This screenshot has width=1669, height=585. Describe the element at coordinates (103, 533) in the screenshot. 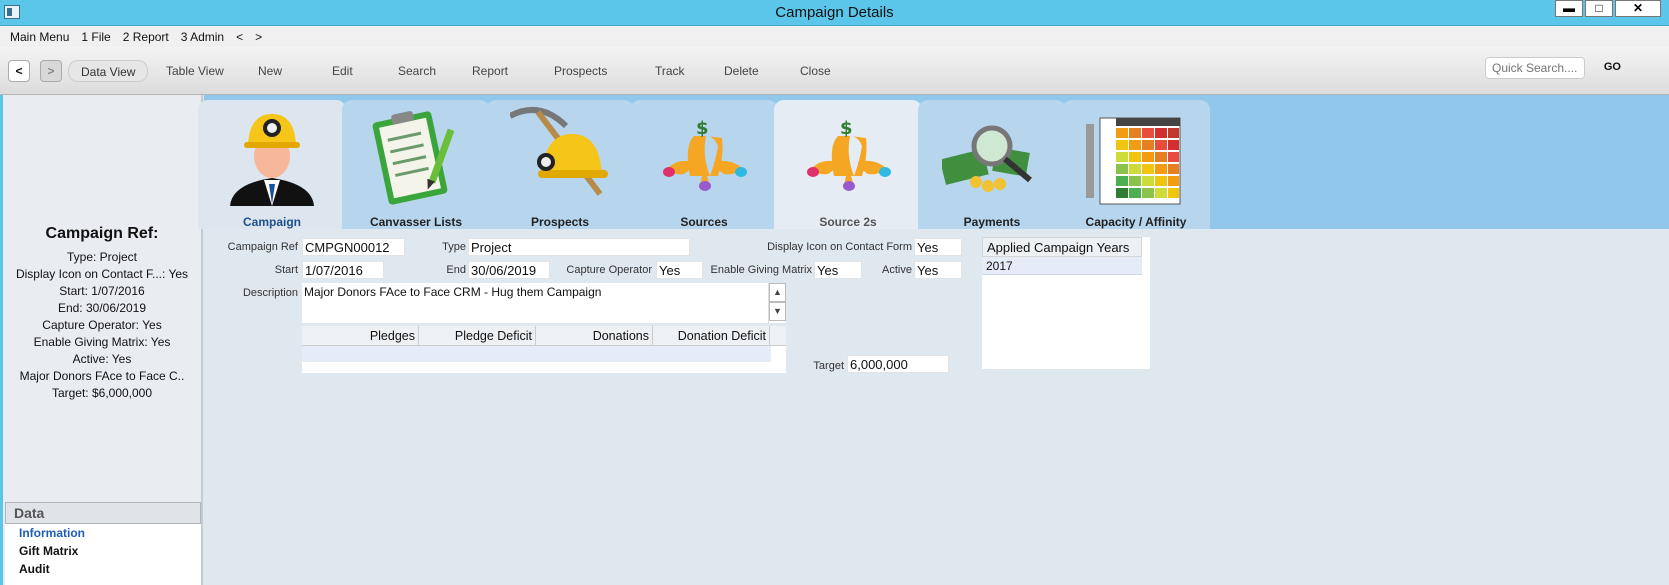

I see `information-link: Information` at that location.